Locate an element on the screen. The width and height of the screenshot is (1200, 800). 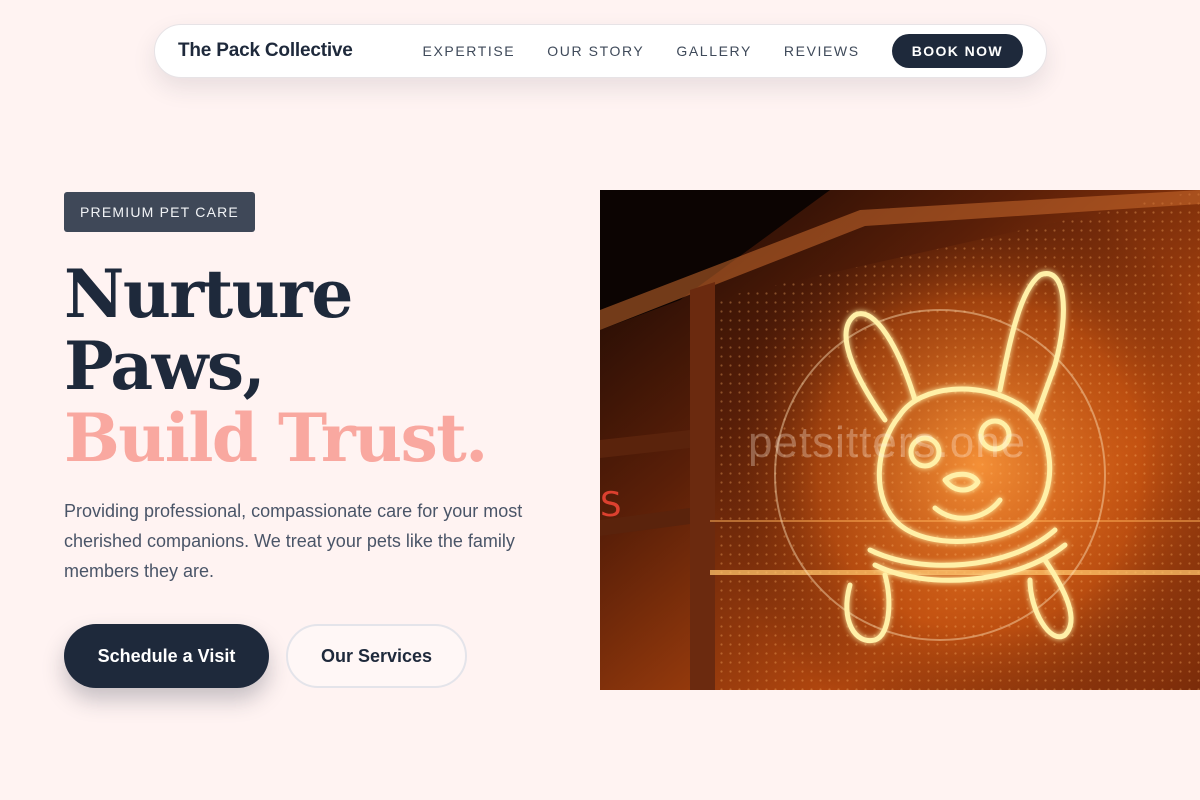
headline-line-1: Nurture is located at coordinates (208, 294).